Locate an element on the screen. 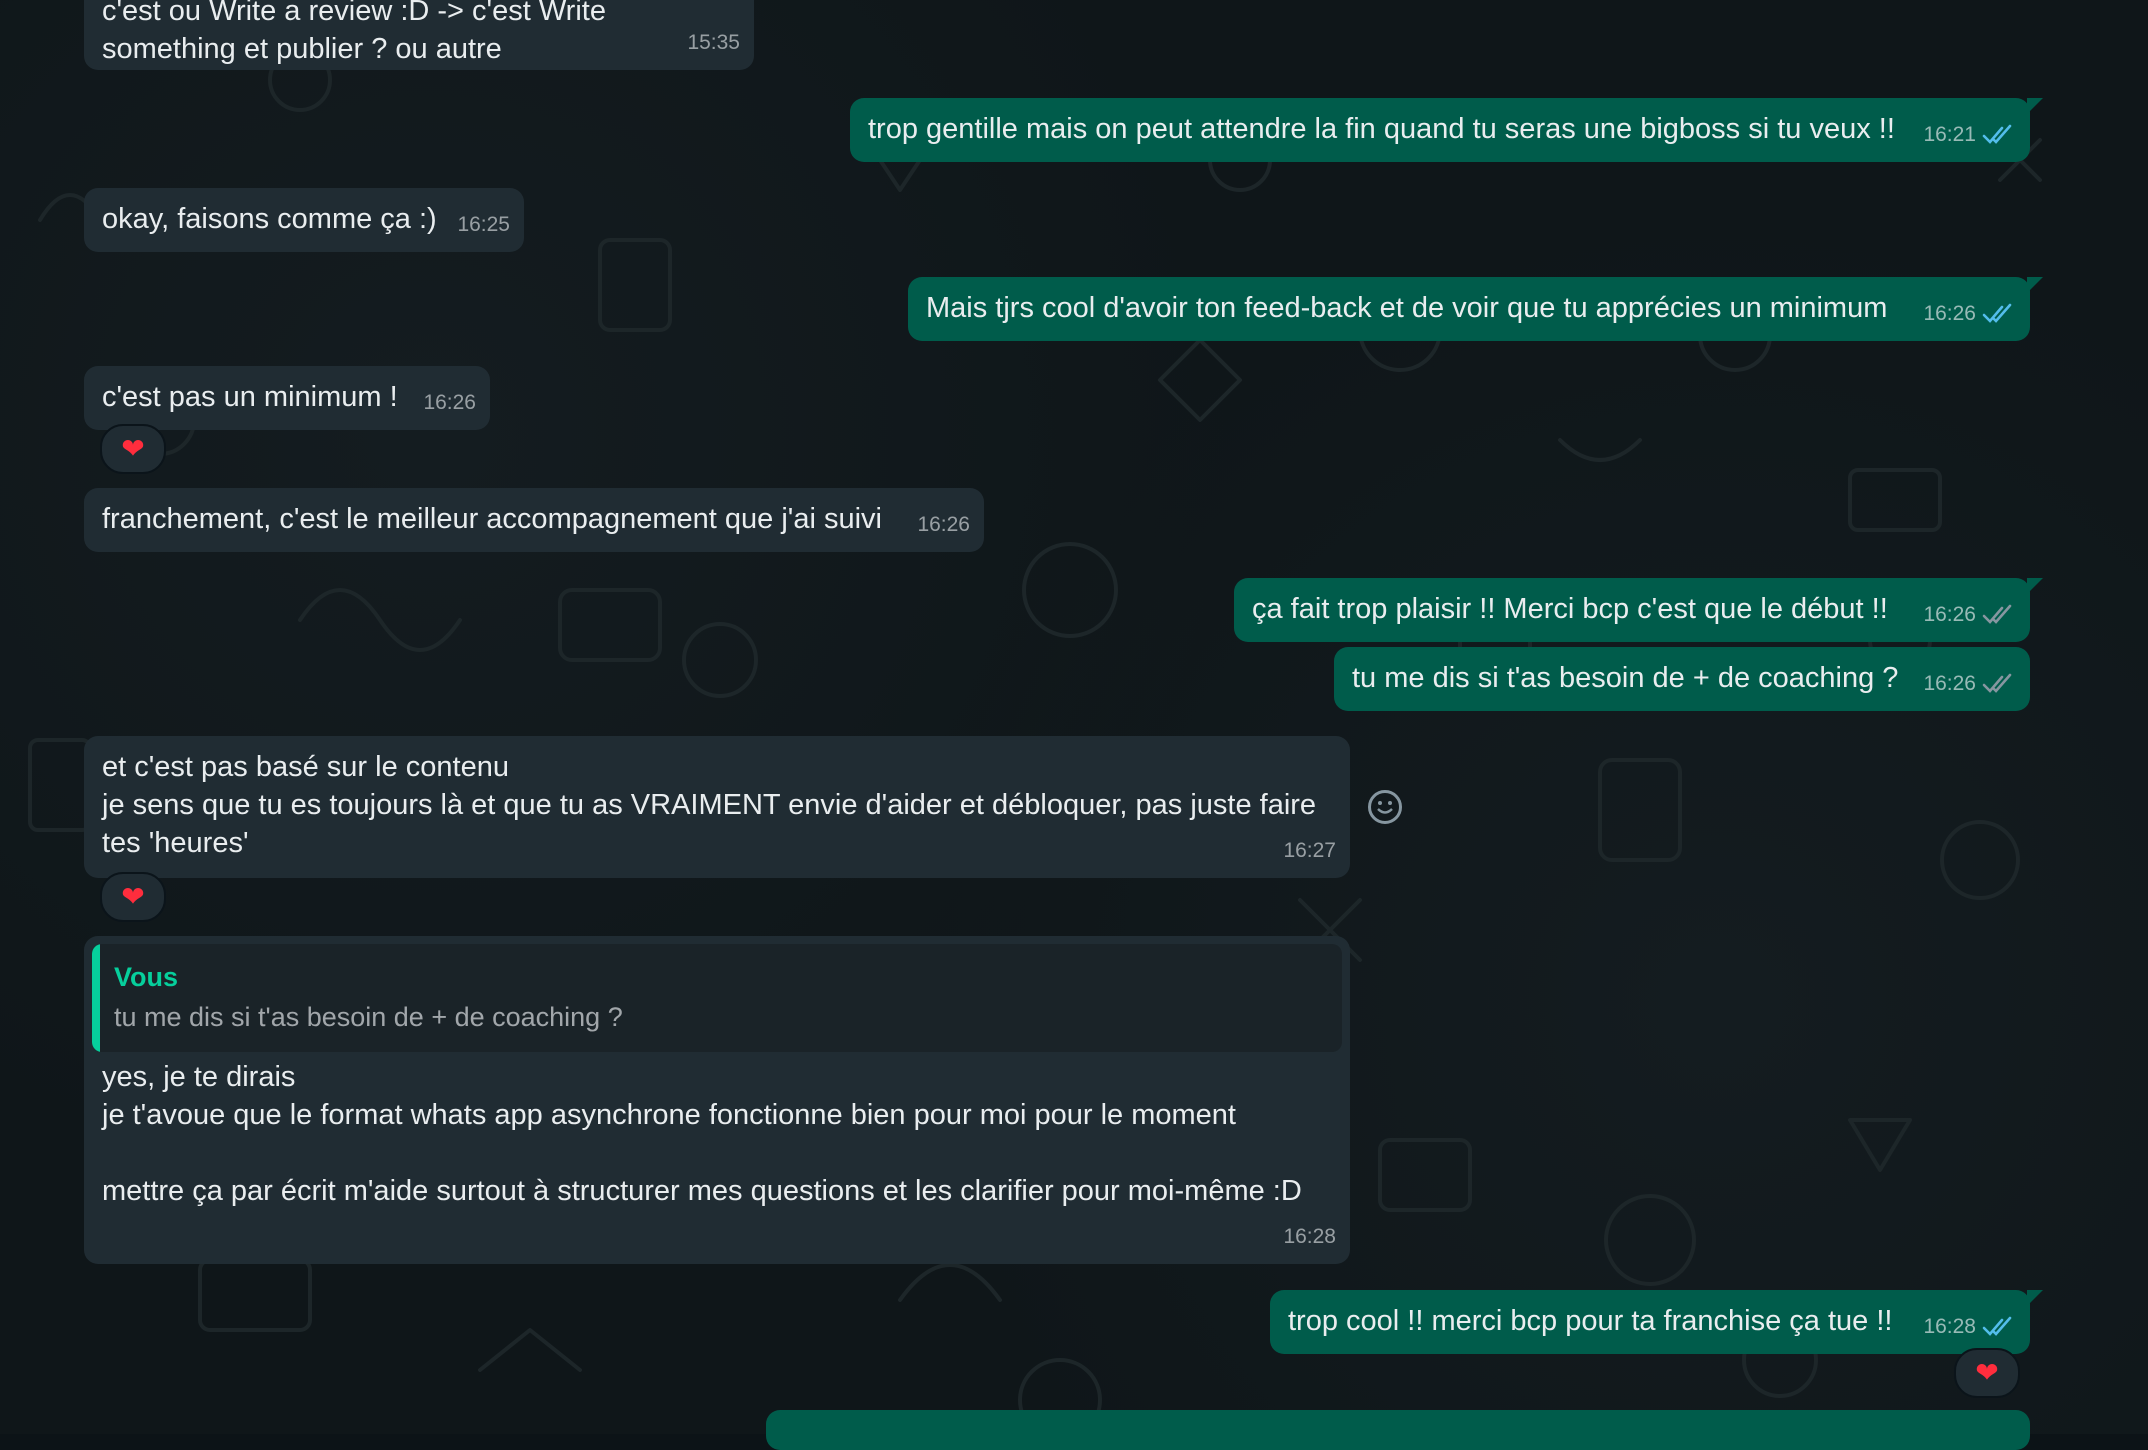 The width and height of the screenshot is (2148, 1450). message-incoming: c'est pas un minimum ! 16:26 is located at coordinates (287, 398).